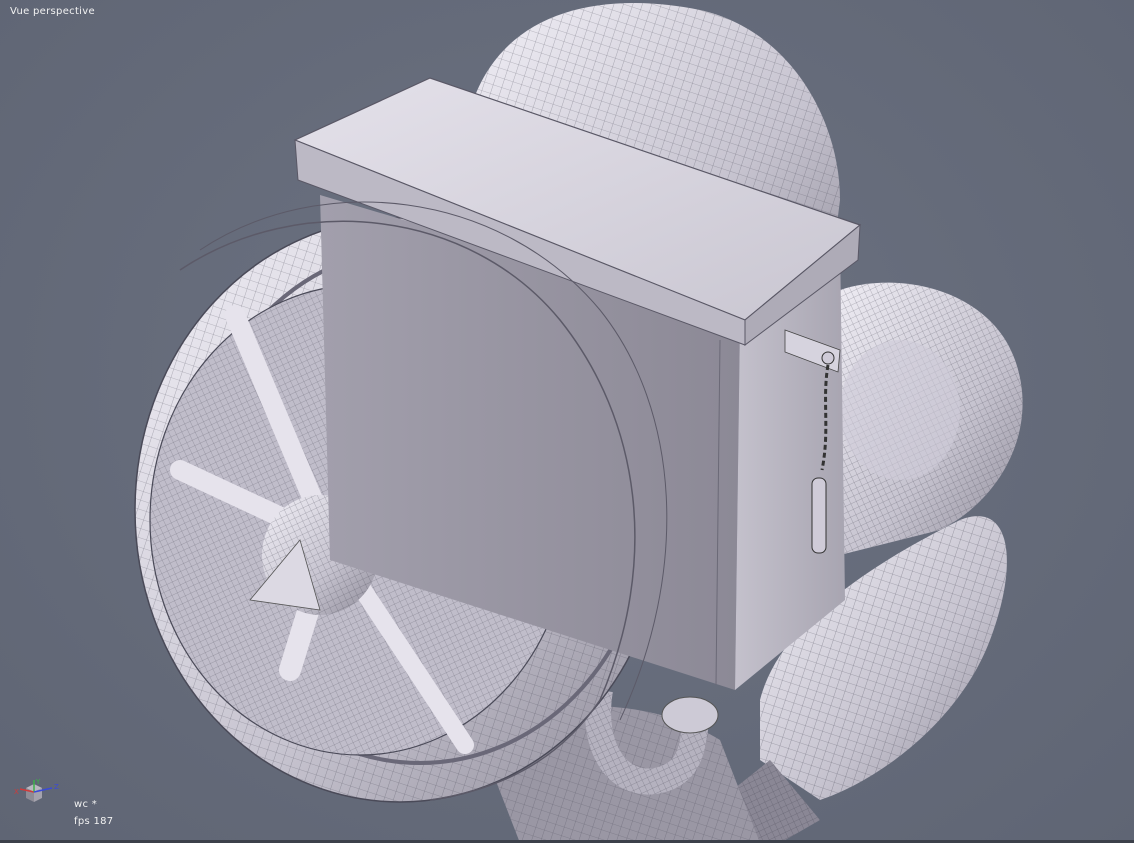 Image resolution: width=1134 pixels, height=843 pixels. I want to click on view-label: Vue perspective, so click(52, 11).